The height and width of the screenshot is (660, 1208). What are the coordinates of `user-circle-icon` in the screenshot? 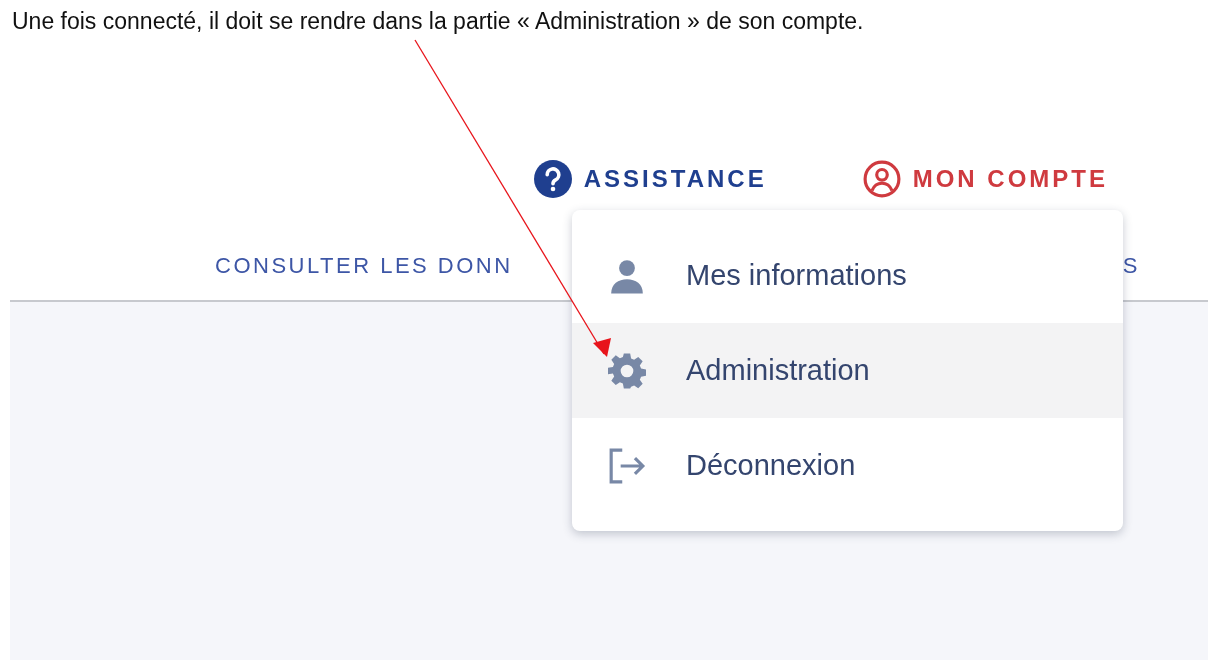 It's located at (881, 179).